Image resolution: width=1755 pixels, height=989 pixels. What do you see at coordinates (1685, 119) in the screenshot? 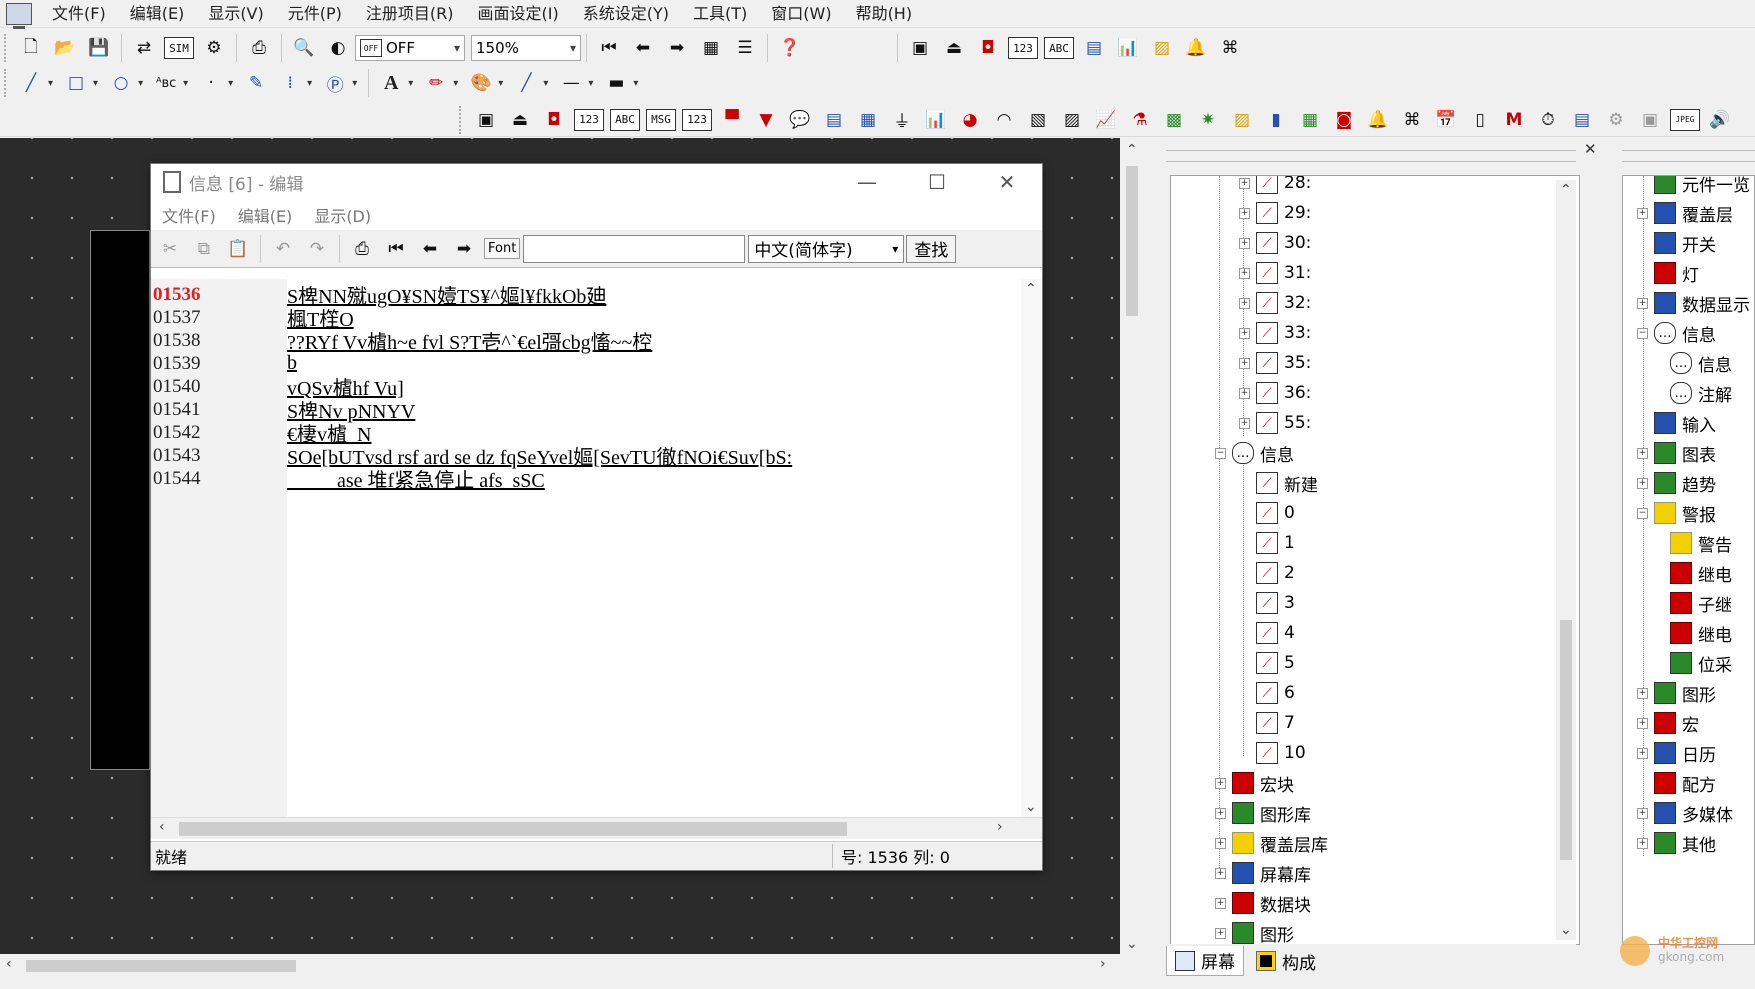
I see `jpeg-icon: JPEG` at bounding box center [1685, 119].